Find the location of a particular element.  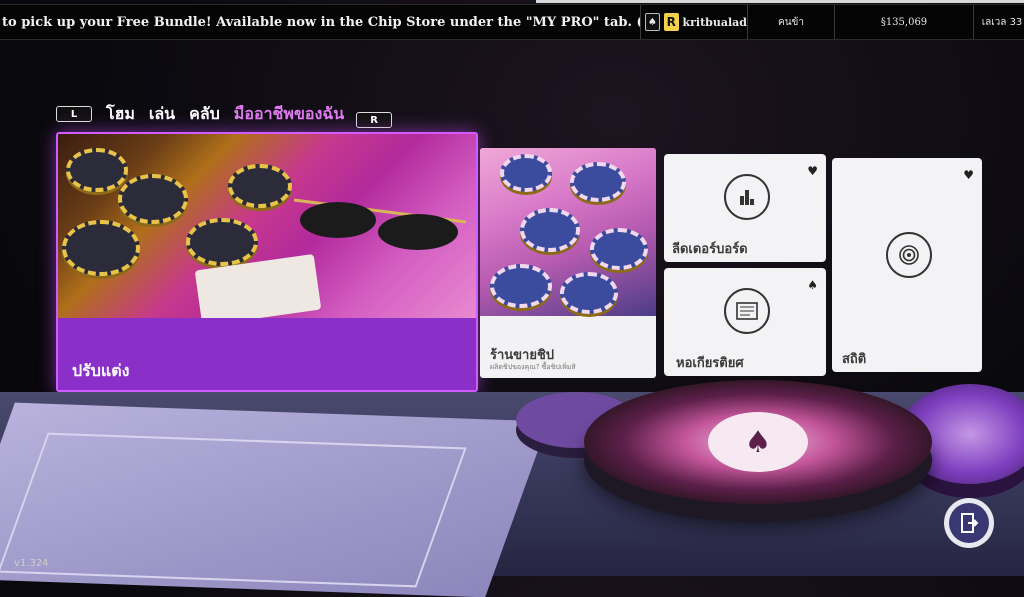

chip-store-card: ร้านขายชิป ผลิตชิปของคุณ? ซื้อชิปเพิ่มสิ is located at coordinates (568, 263).